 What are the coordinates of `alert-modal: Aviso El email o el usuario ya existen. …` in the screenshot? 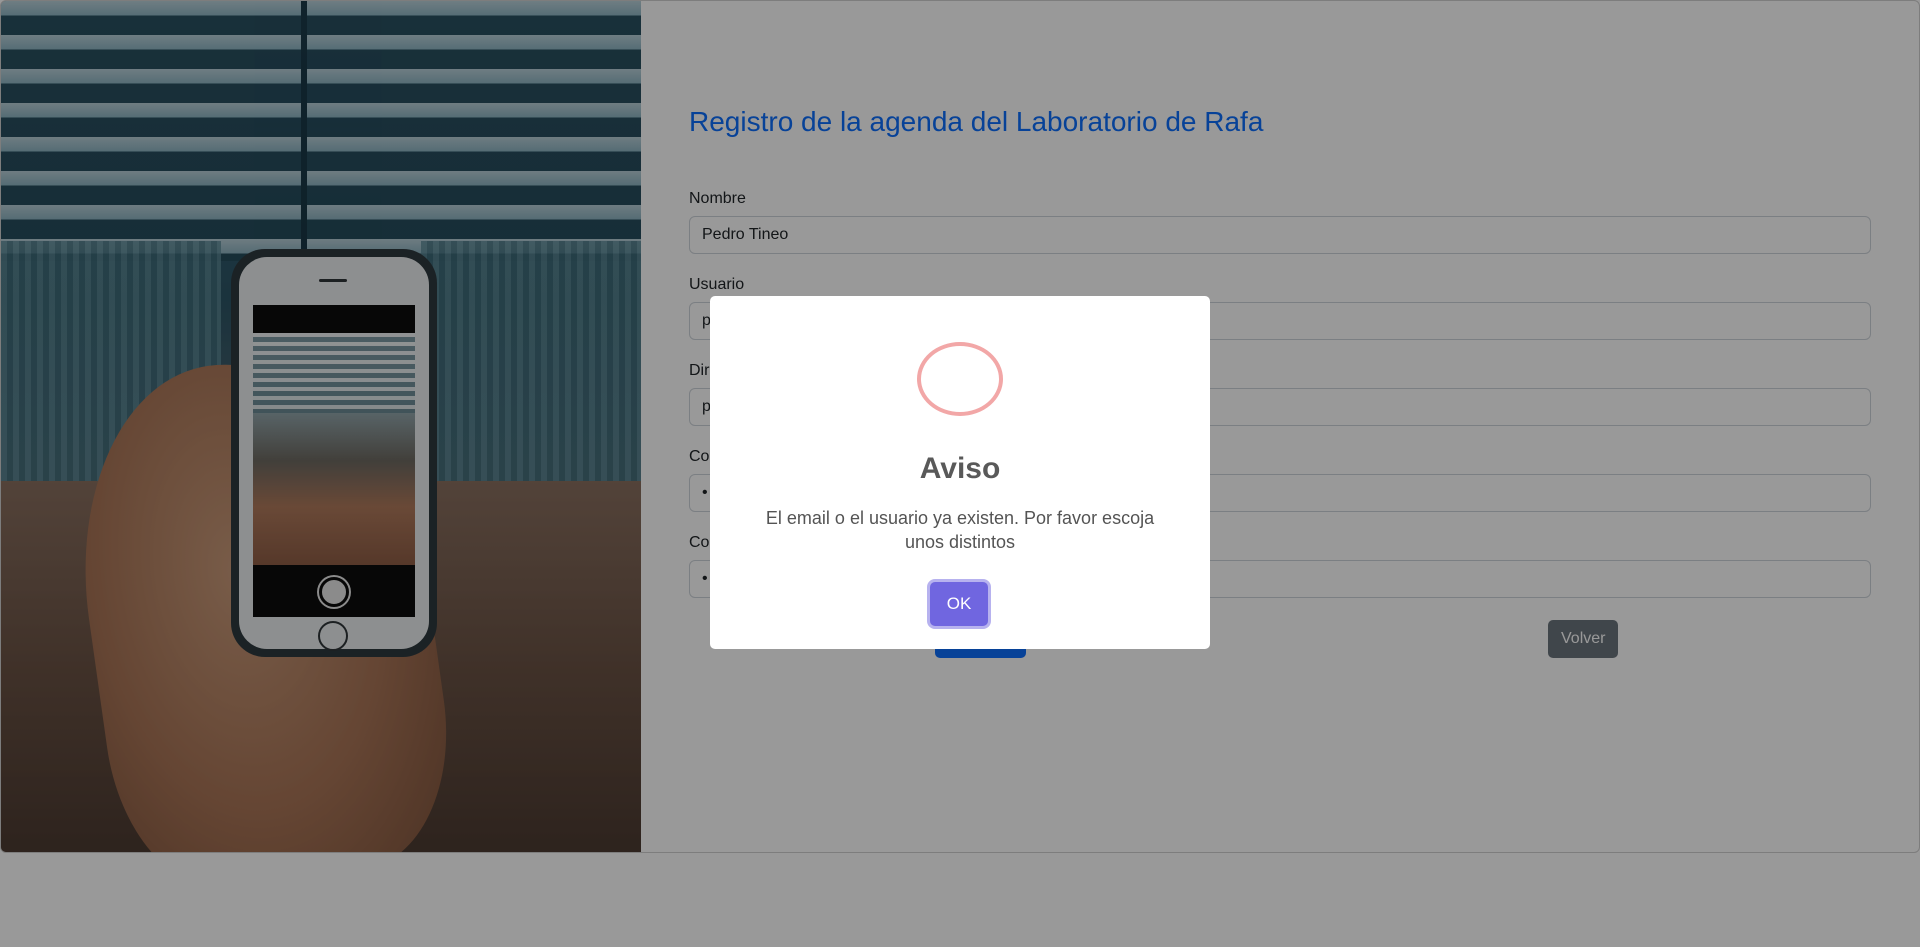 It's located at (960, 472).